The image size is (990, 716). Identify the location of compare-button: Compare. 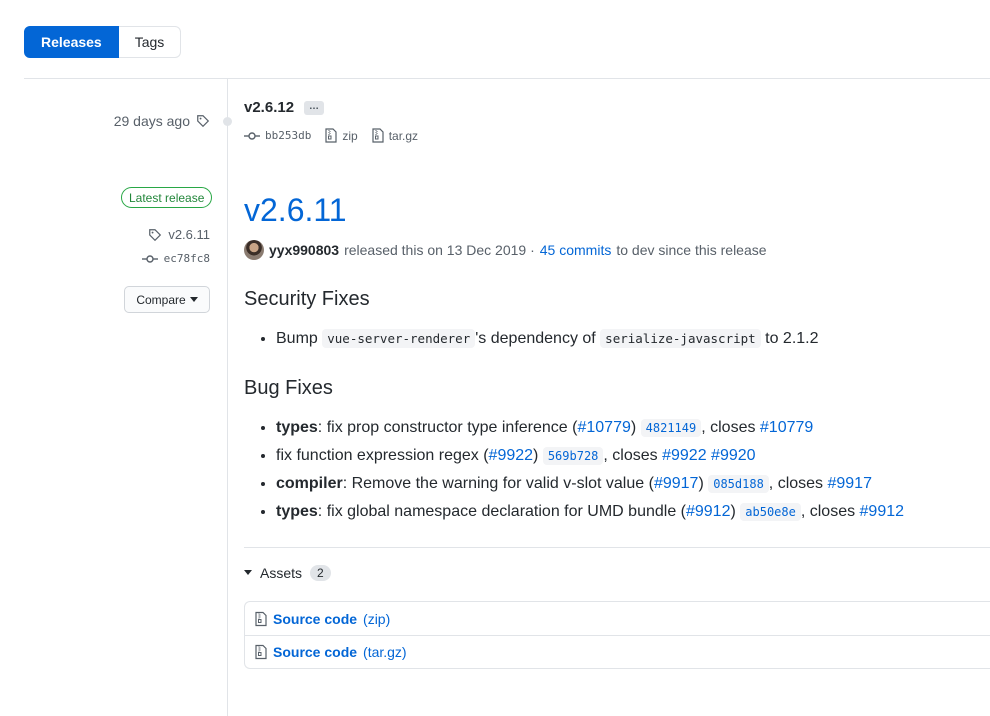
(167, 299).